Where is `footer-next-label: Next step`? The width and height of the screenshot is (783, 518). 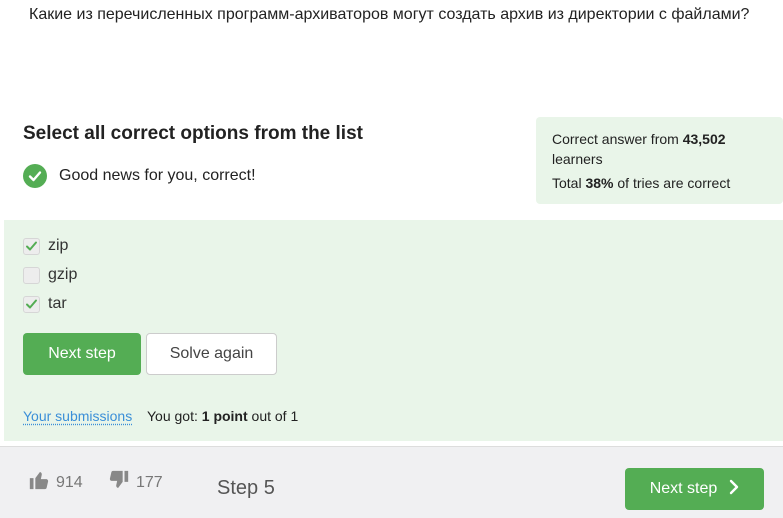
footer-next-label: Next step is located at coordinates (683, 488).